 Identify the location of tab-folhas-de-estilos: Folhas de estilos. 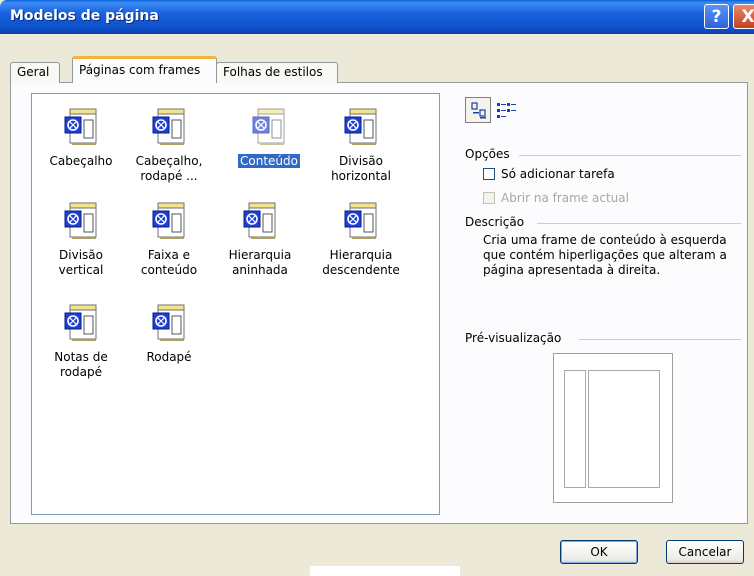
(277, 72).